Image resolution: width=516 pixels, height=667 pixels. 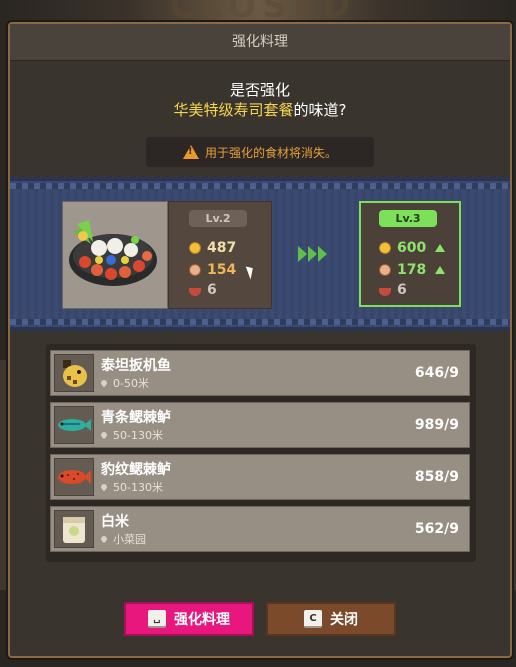 I want to click on question-tail: 的味道?, so click(x=320, y=110).